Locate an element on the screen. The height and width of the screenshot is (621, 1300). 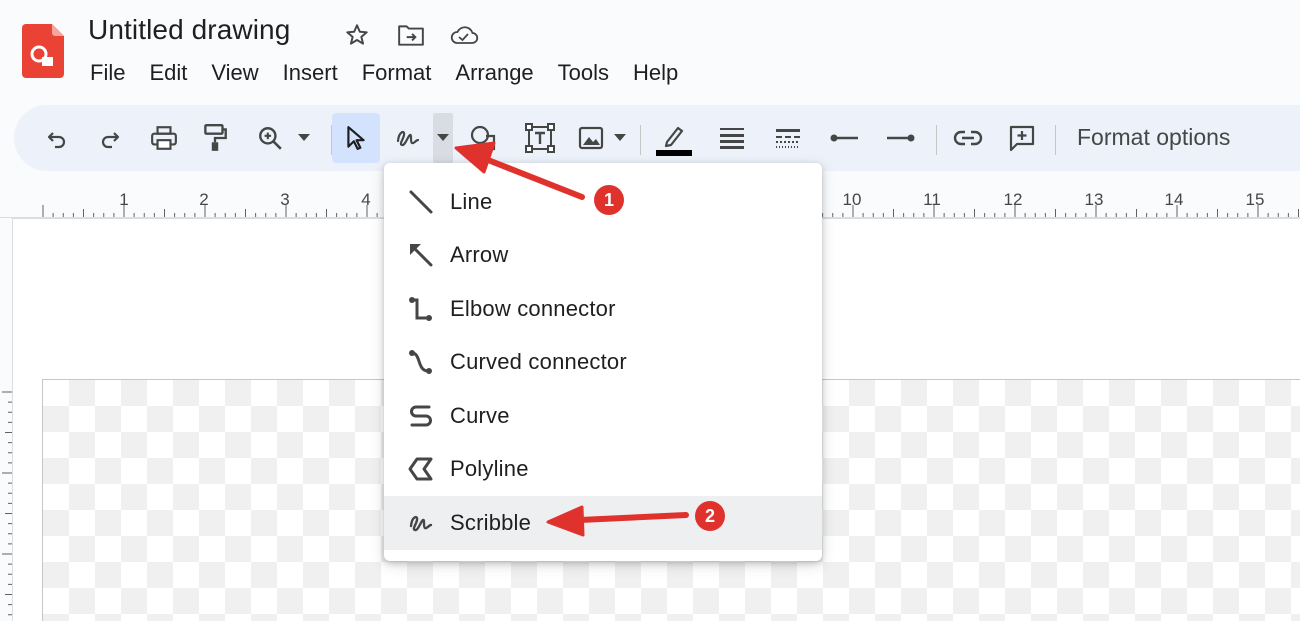
undo-icon is located at coordinates (56, 140).